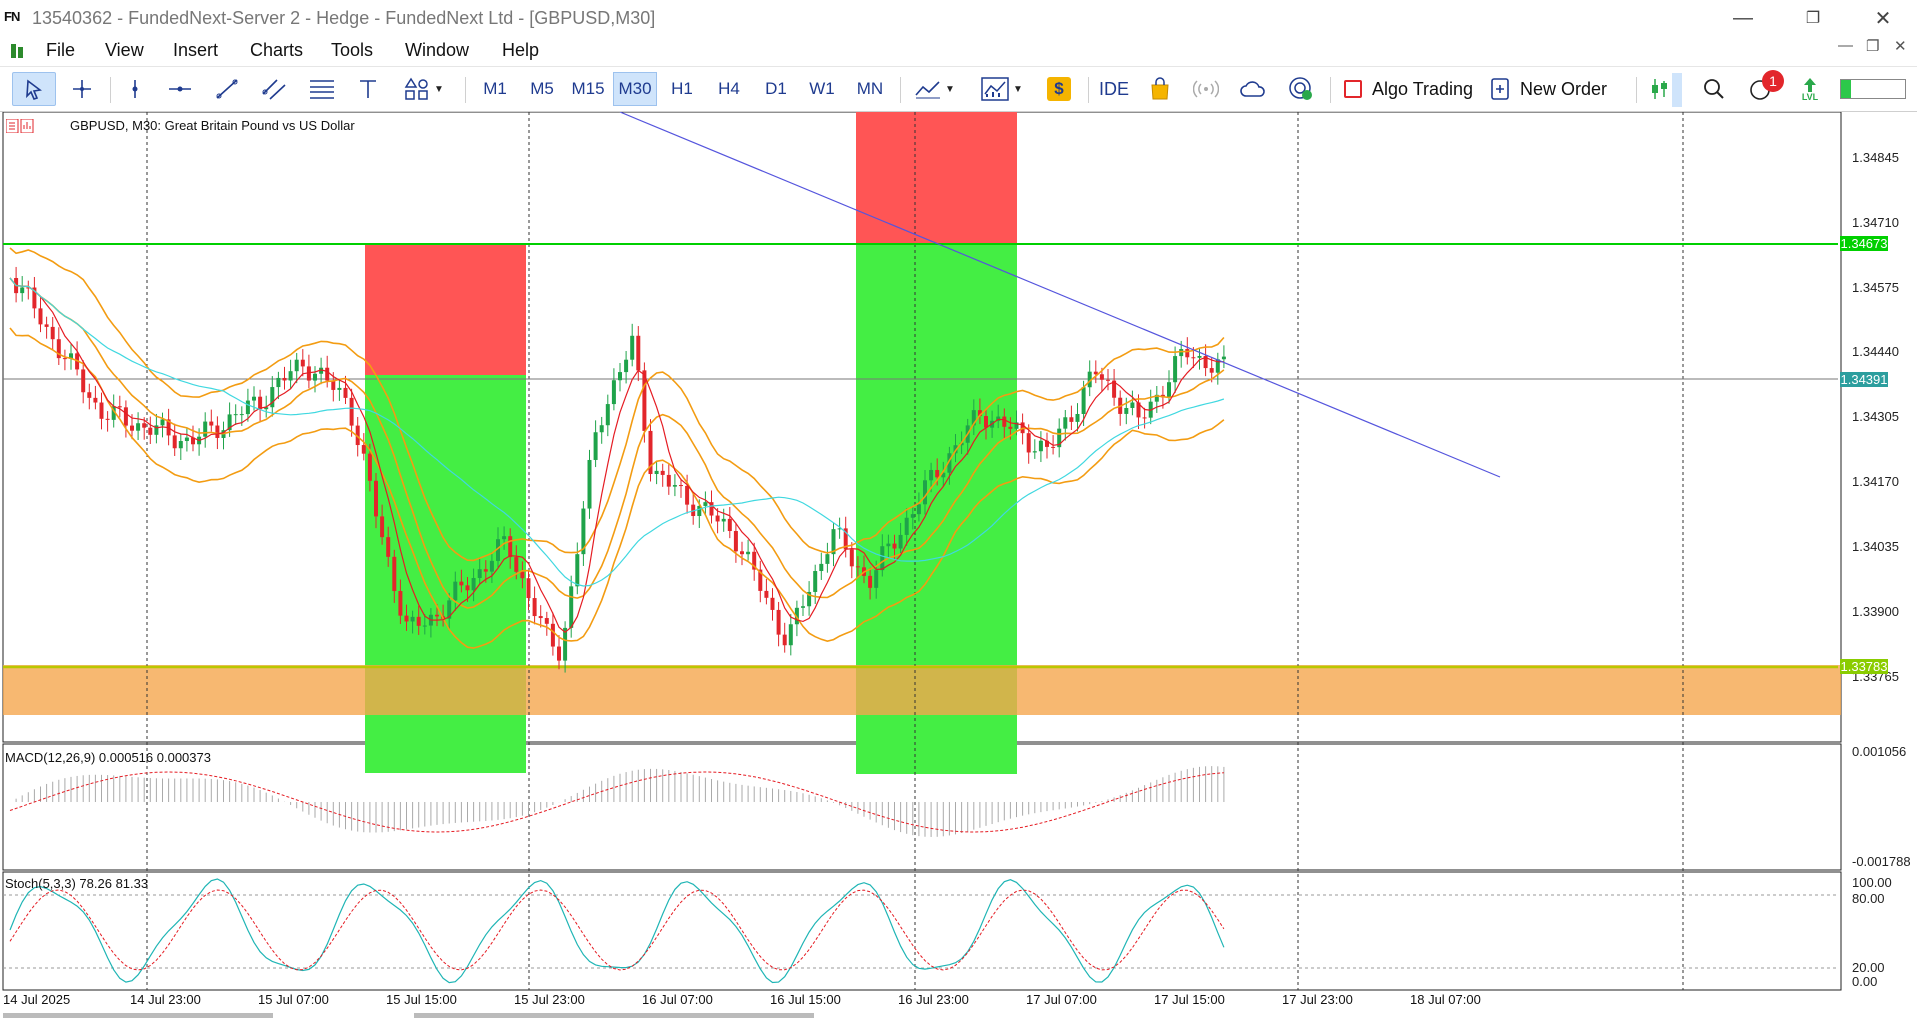  I want to click on time-axis-label: 15 Jul 15:00, so click(421, 999).